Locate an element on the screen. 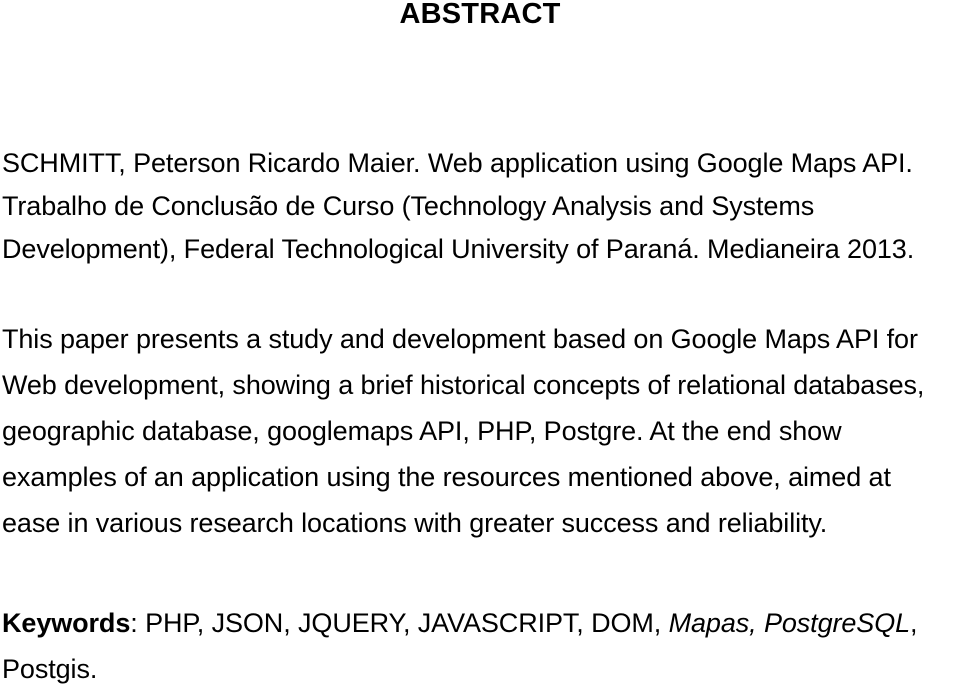 This screenshot has width=960, height=692. keywords-plain-terms: PHP, JSON, JQUERY, JAVASCRIPT, DOM, is located at coordinates (407, 623).